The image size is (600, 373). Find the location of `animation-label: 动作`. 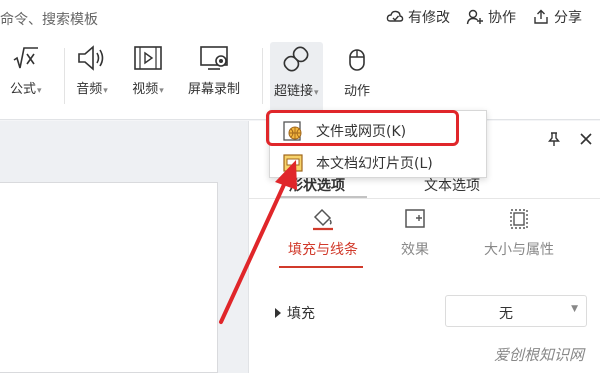

animation-label: 动作 is located at coordinates (357, 91).